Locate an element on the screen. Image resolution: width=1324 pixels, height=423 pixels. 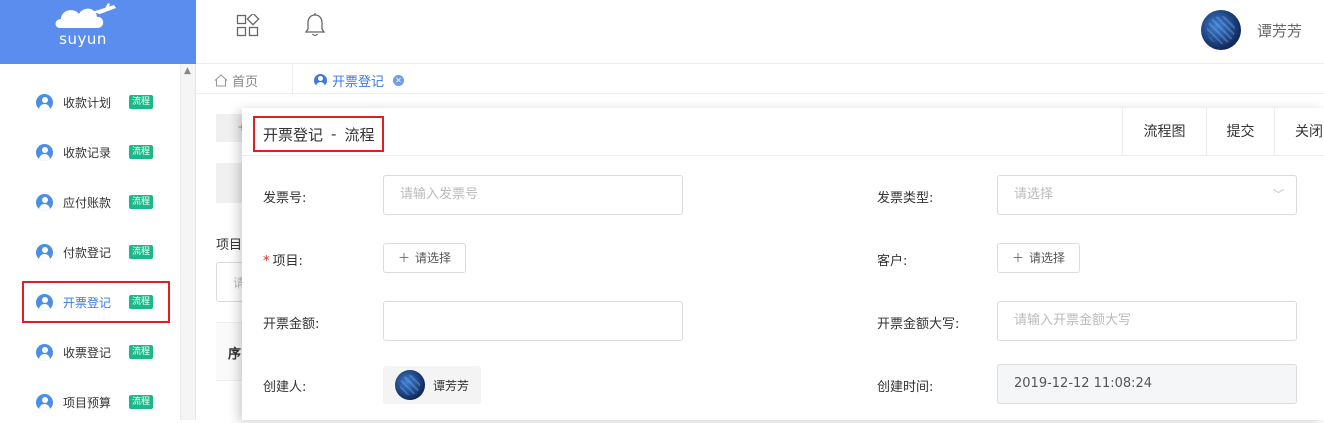
project-select-button: ＋ 请选择 is located at coordinates (425, 258).